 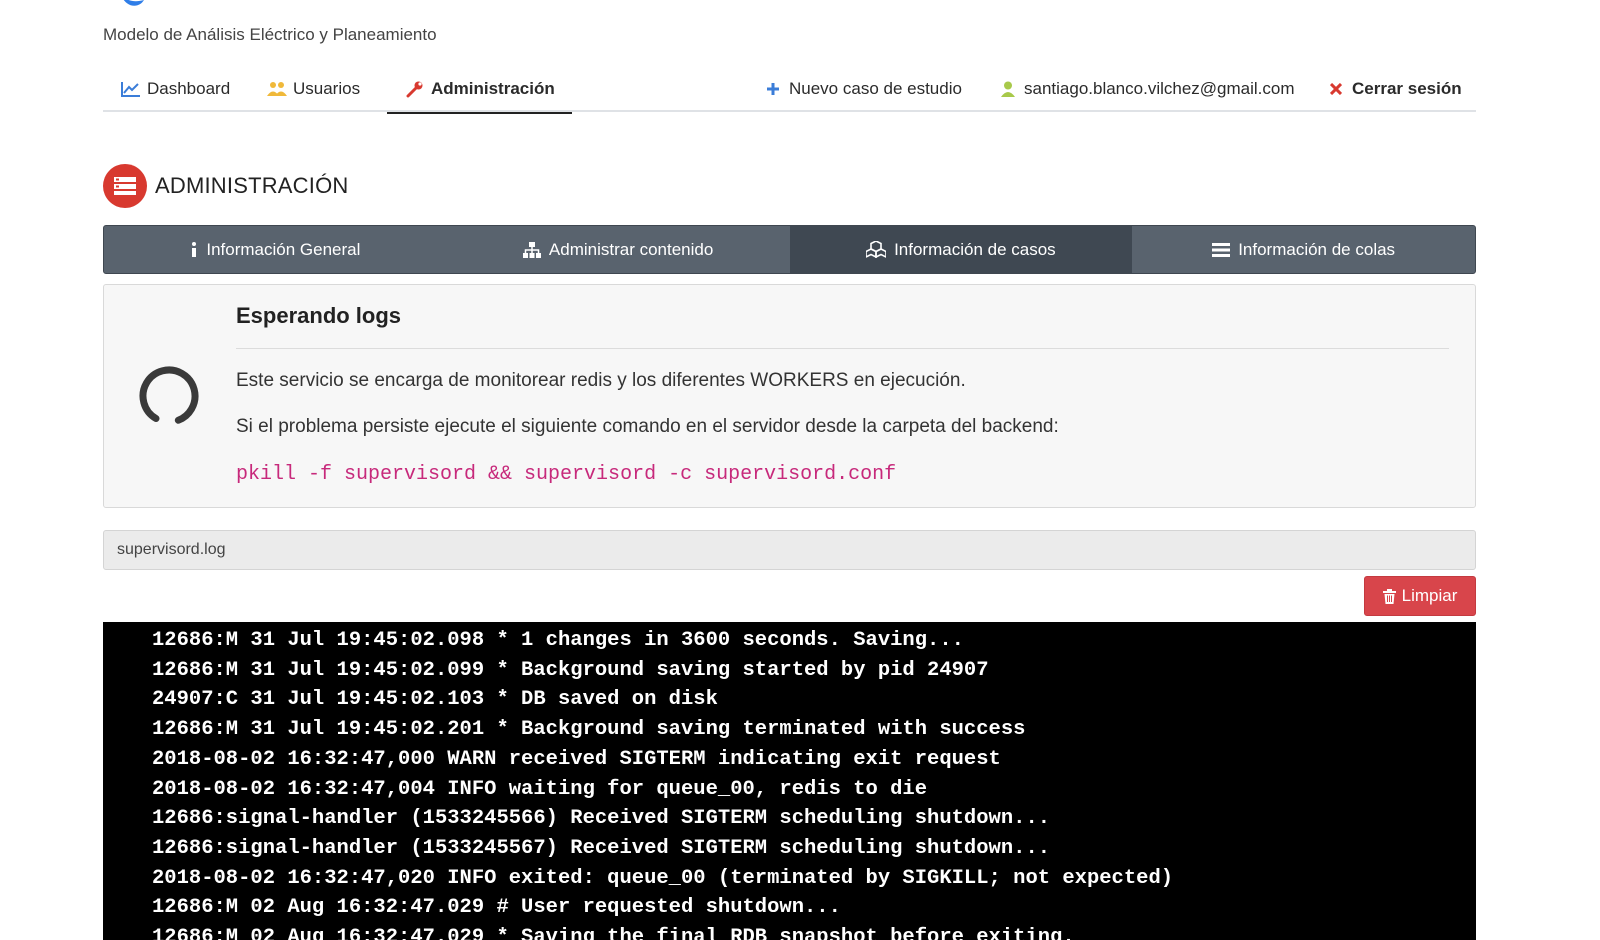 I want to click on nav-usuarios-label: Usuarios, so click(x=327, y=88).